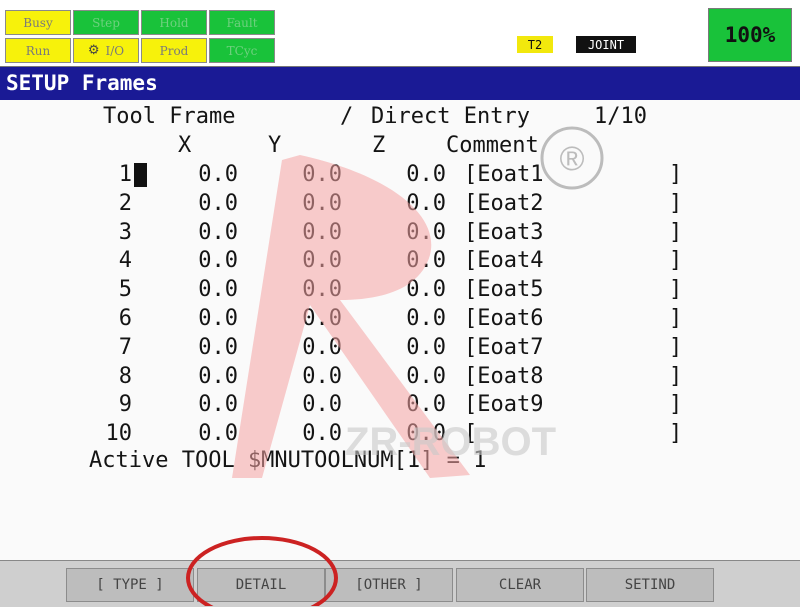 The height and width of the screenshot is (607, 800). What do you see at coordinates (38, 22) in the screenshot?
I see `led-busy: Busy` at bounding box center [38, 22].